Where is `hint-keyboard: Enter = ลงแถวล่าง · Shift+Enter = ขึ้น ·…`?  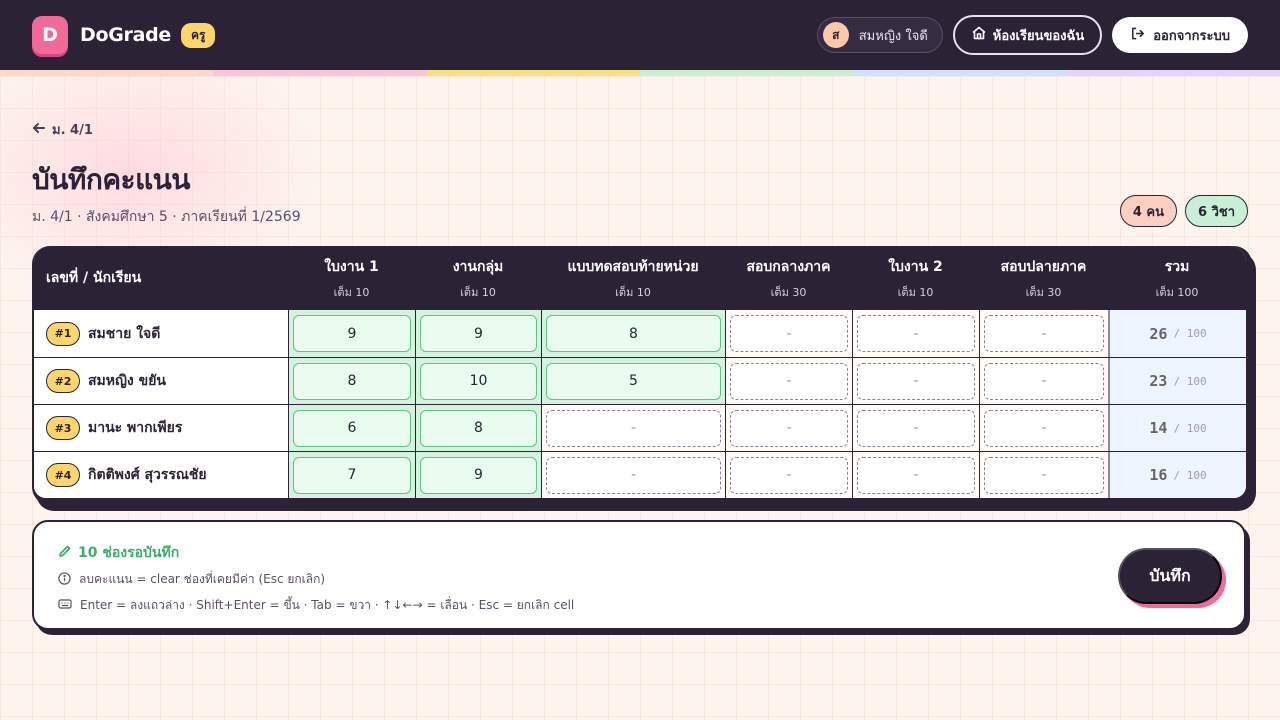
hint-keyboard: Enter = ลงแถวล่าง · Shift+Enter = ขึ้น ·… is located at coordinates (316, 605).